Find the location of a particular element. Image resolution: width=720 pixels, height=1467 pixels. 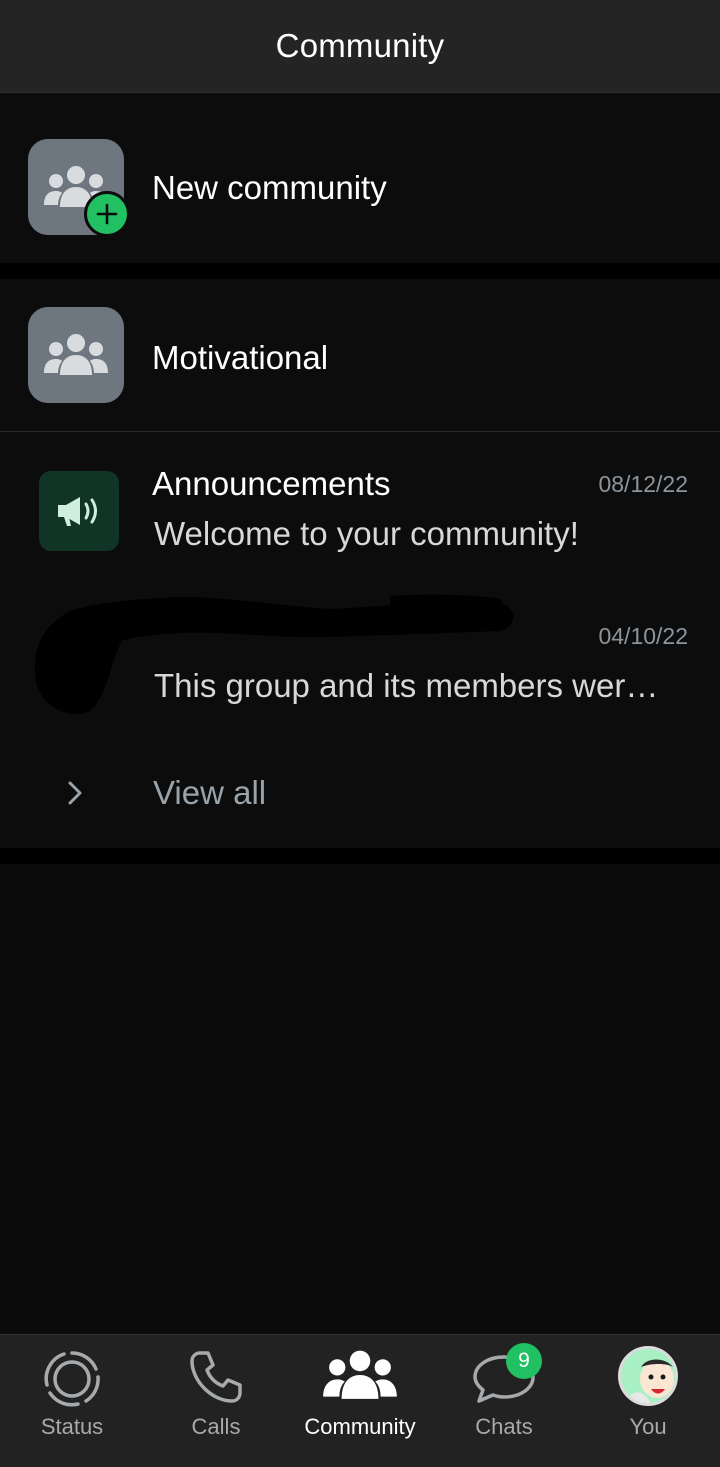

nav-calls: Calls is located at coordinates (216, 1401).